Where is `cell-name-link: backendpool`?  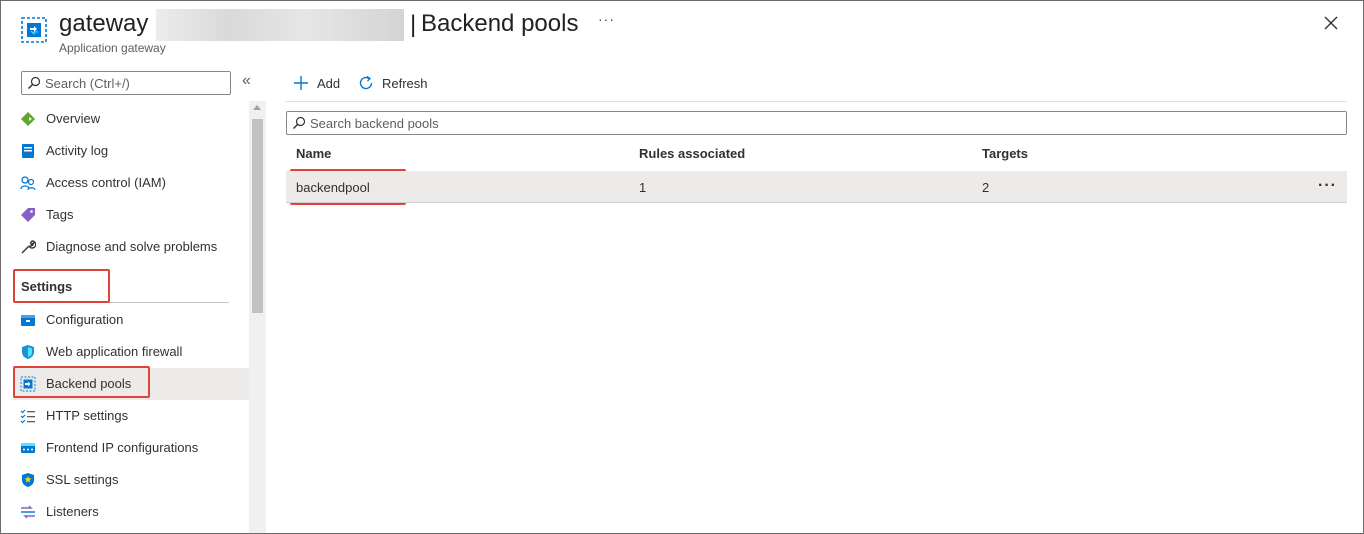 cell-name-link: backendpool is located at coordinates (333, 187).